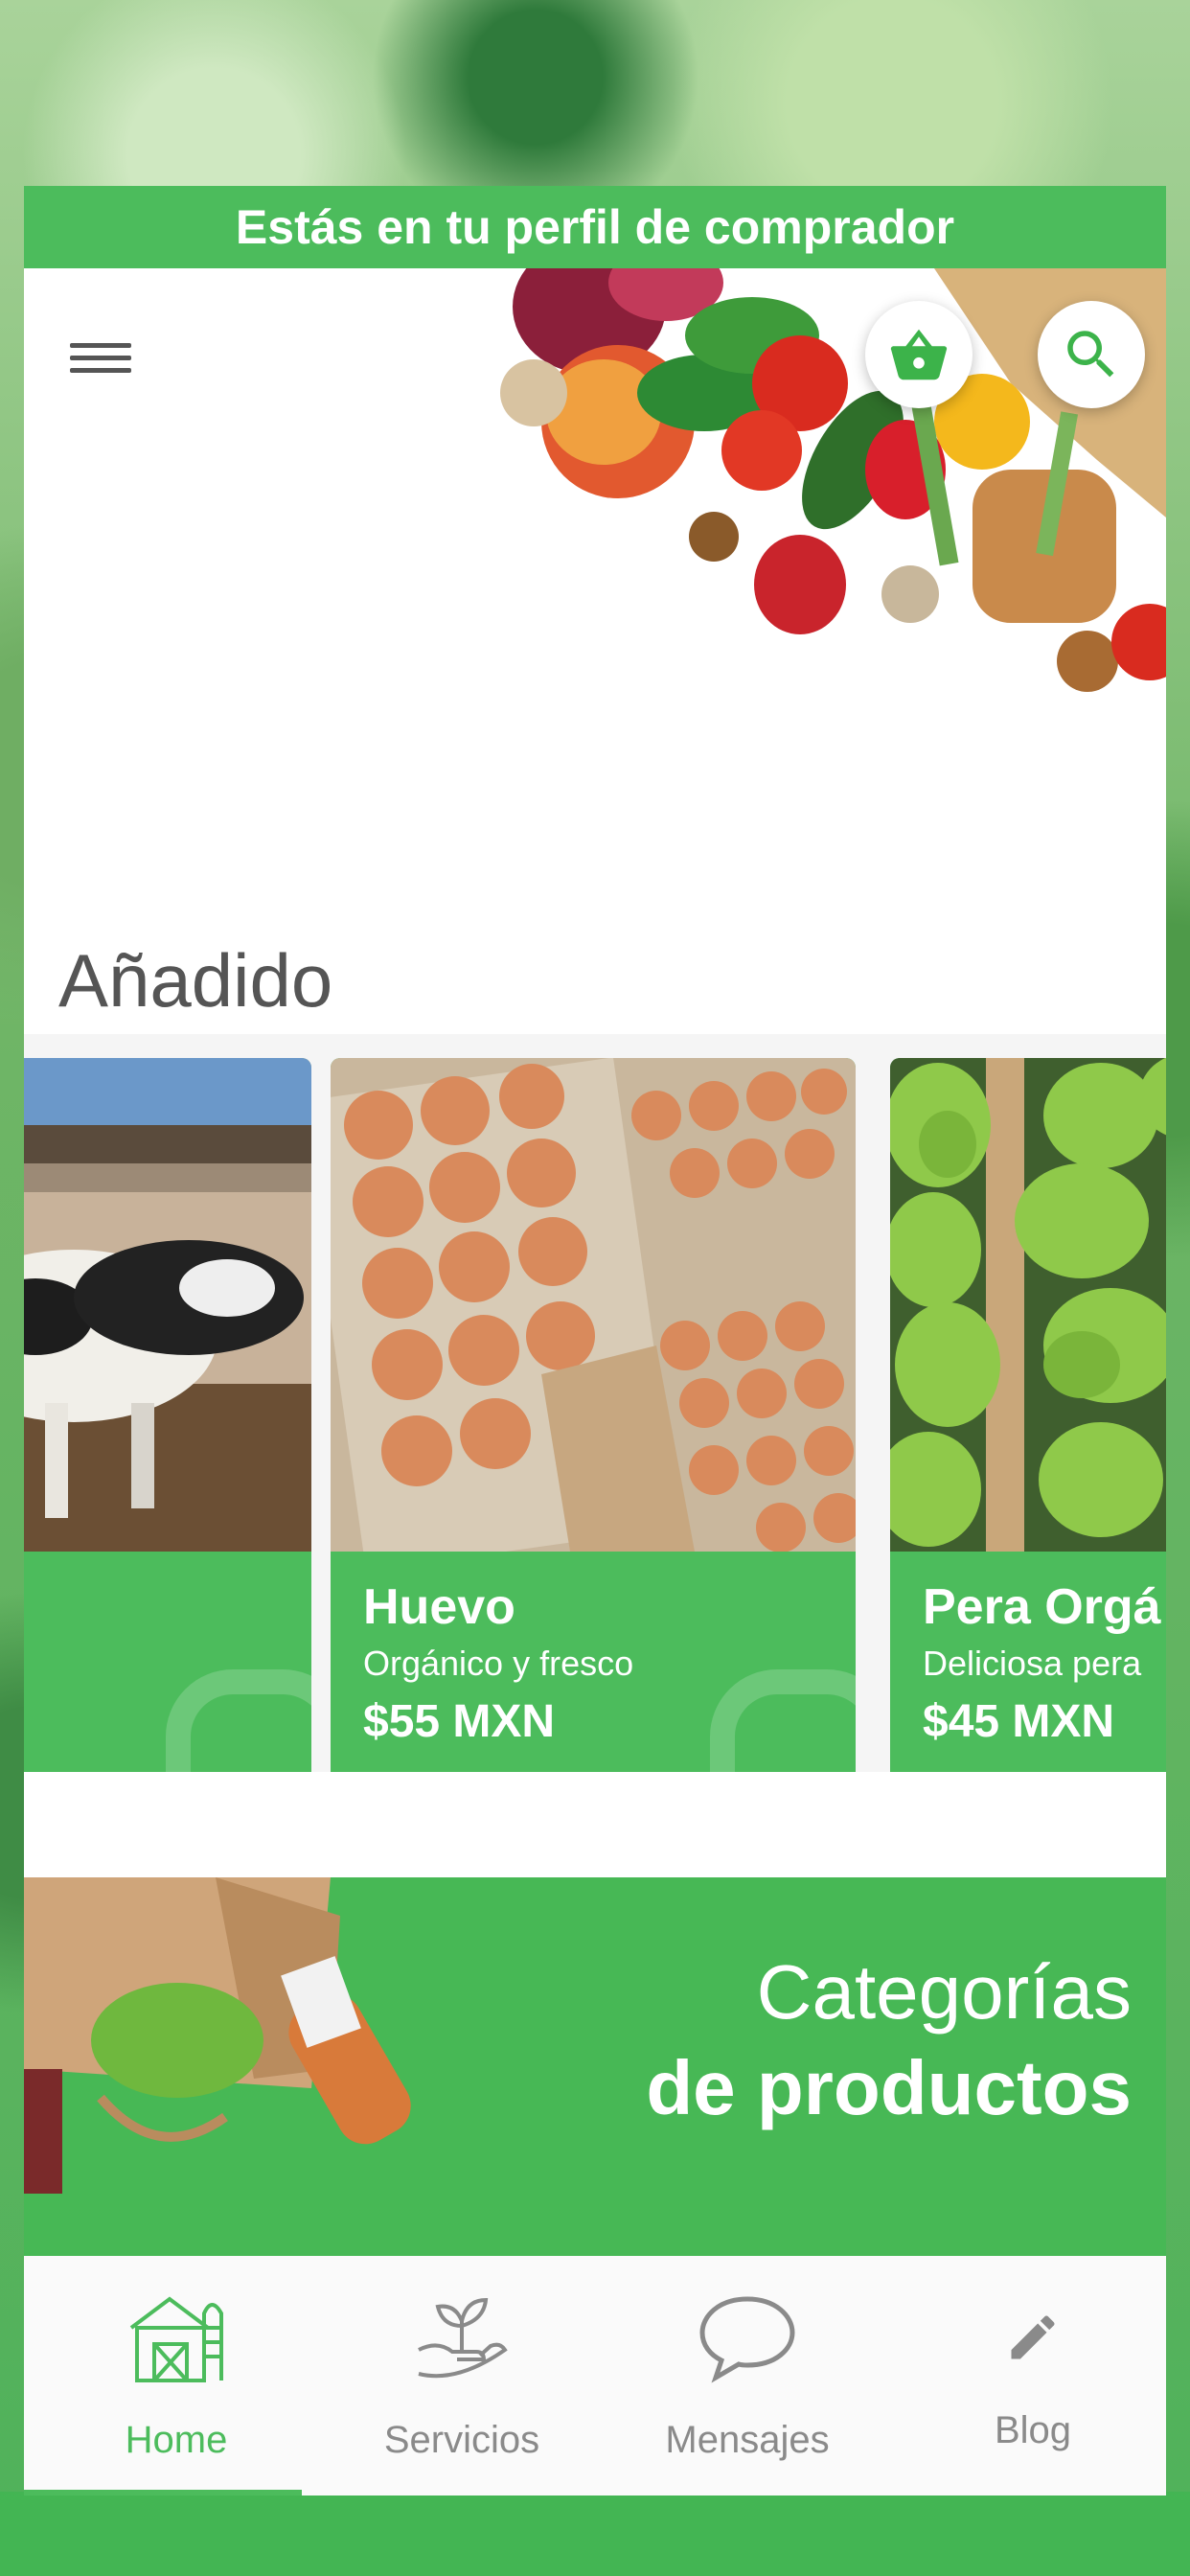 This screenshot has width=1190, height=2576. What do you see at coordinates (177, 2440) in the screenshot?
I see `nav-label: Home` at bounding box center [177, 2440].